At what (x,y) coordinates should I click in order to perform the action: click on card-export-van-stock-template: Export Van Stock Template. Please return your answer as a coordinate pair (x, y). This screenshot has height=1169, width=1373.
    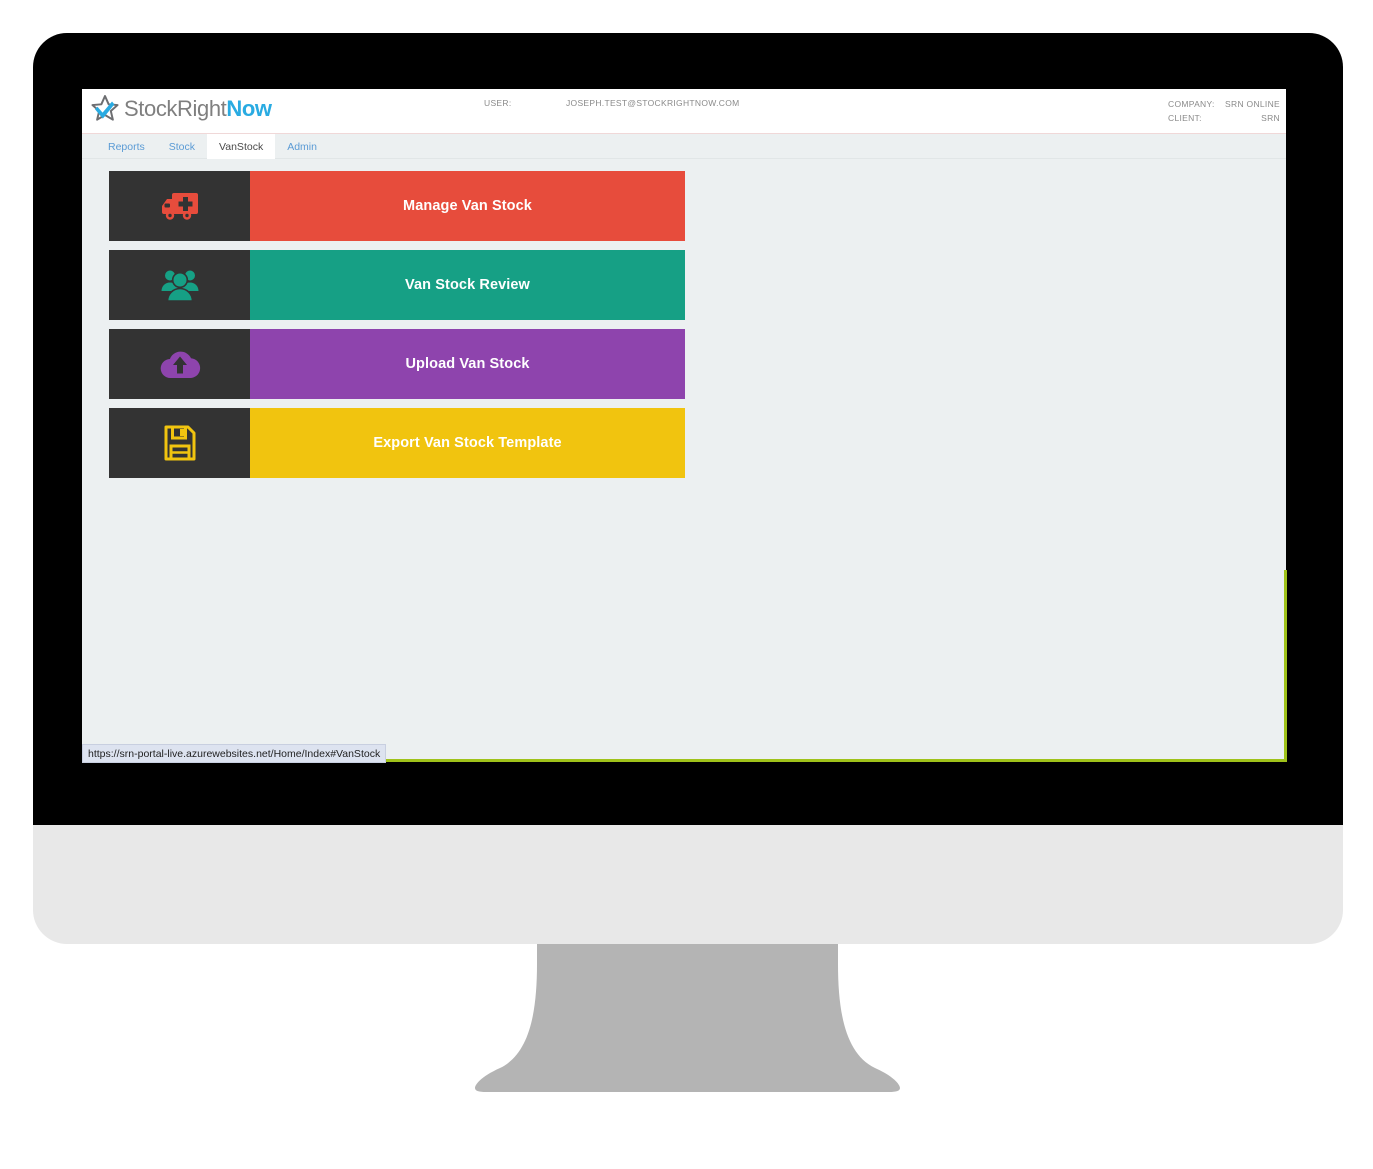
    Looking at the image, I should click on (397, 443).